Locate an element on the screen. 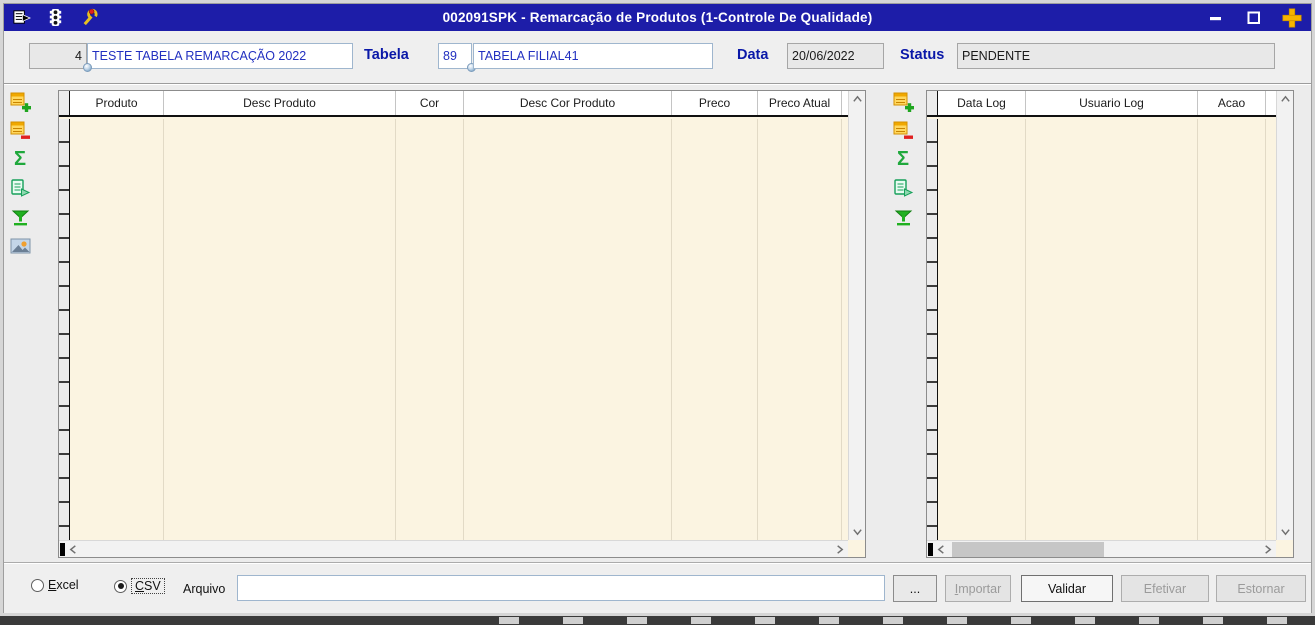  tabela-name-field: TABELA FILIAL41 is located at coordinates (593, 56).